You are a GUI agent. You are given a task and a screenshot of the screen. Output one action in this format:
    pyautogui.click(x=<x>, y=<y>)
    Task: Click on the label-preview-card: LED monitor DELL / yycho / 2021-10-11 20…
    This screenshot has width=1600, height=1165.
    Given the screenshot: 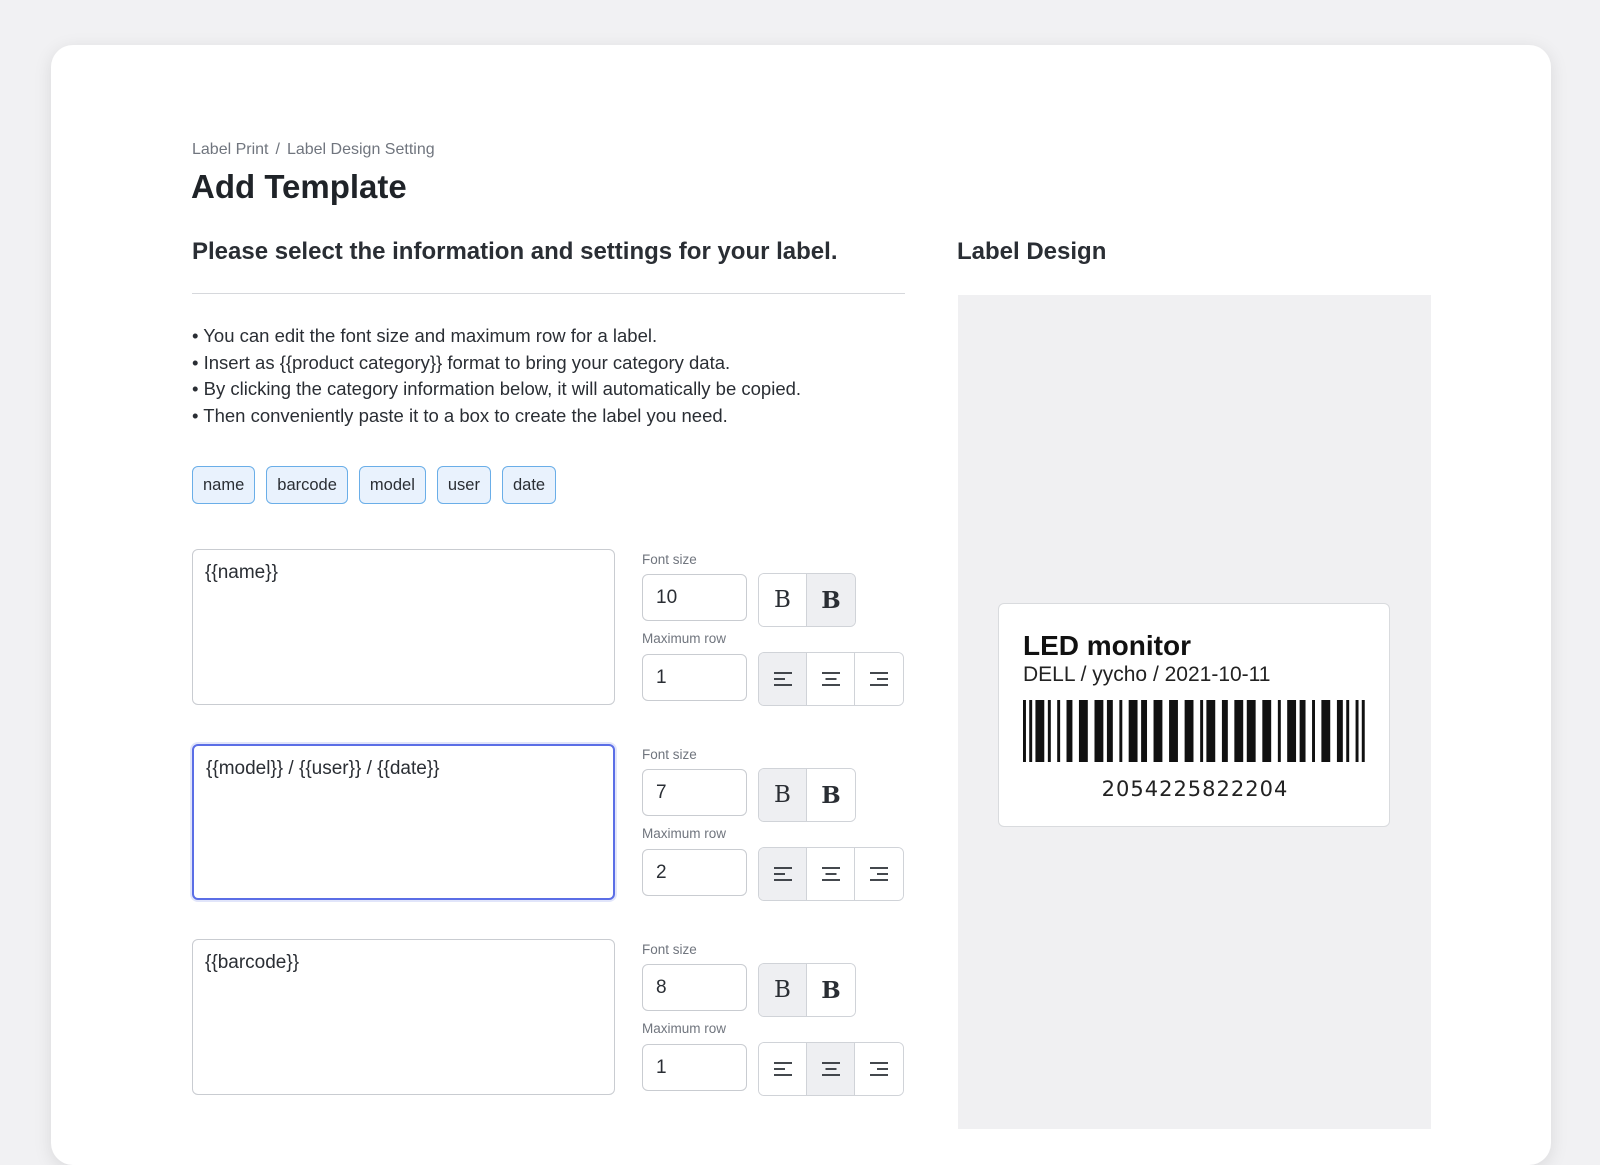 What is the action you would take?
    pyautogui.click(x=1194, y=715)
    